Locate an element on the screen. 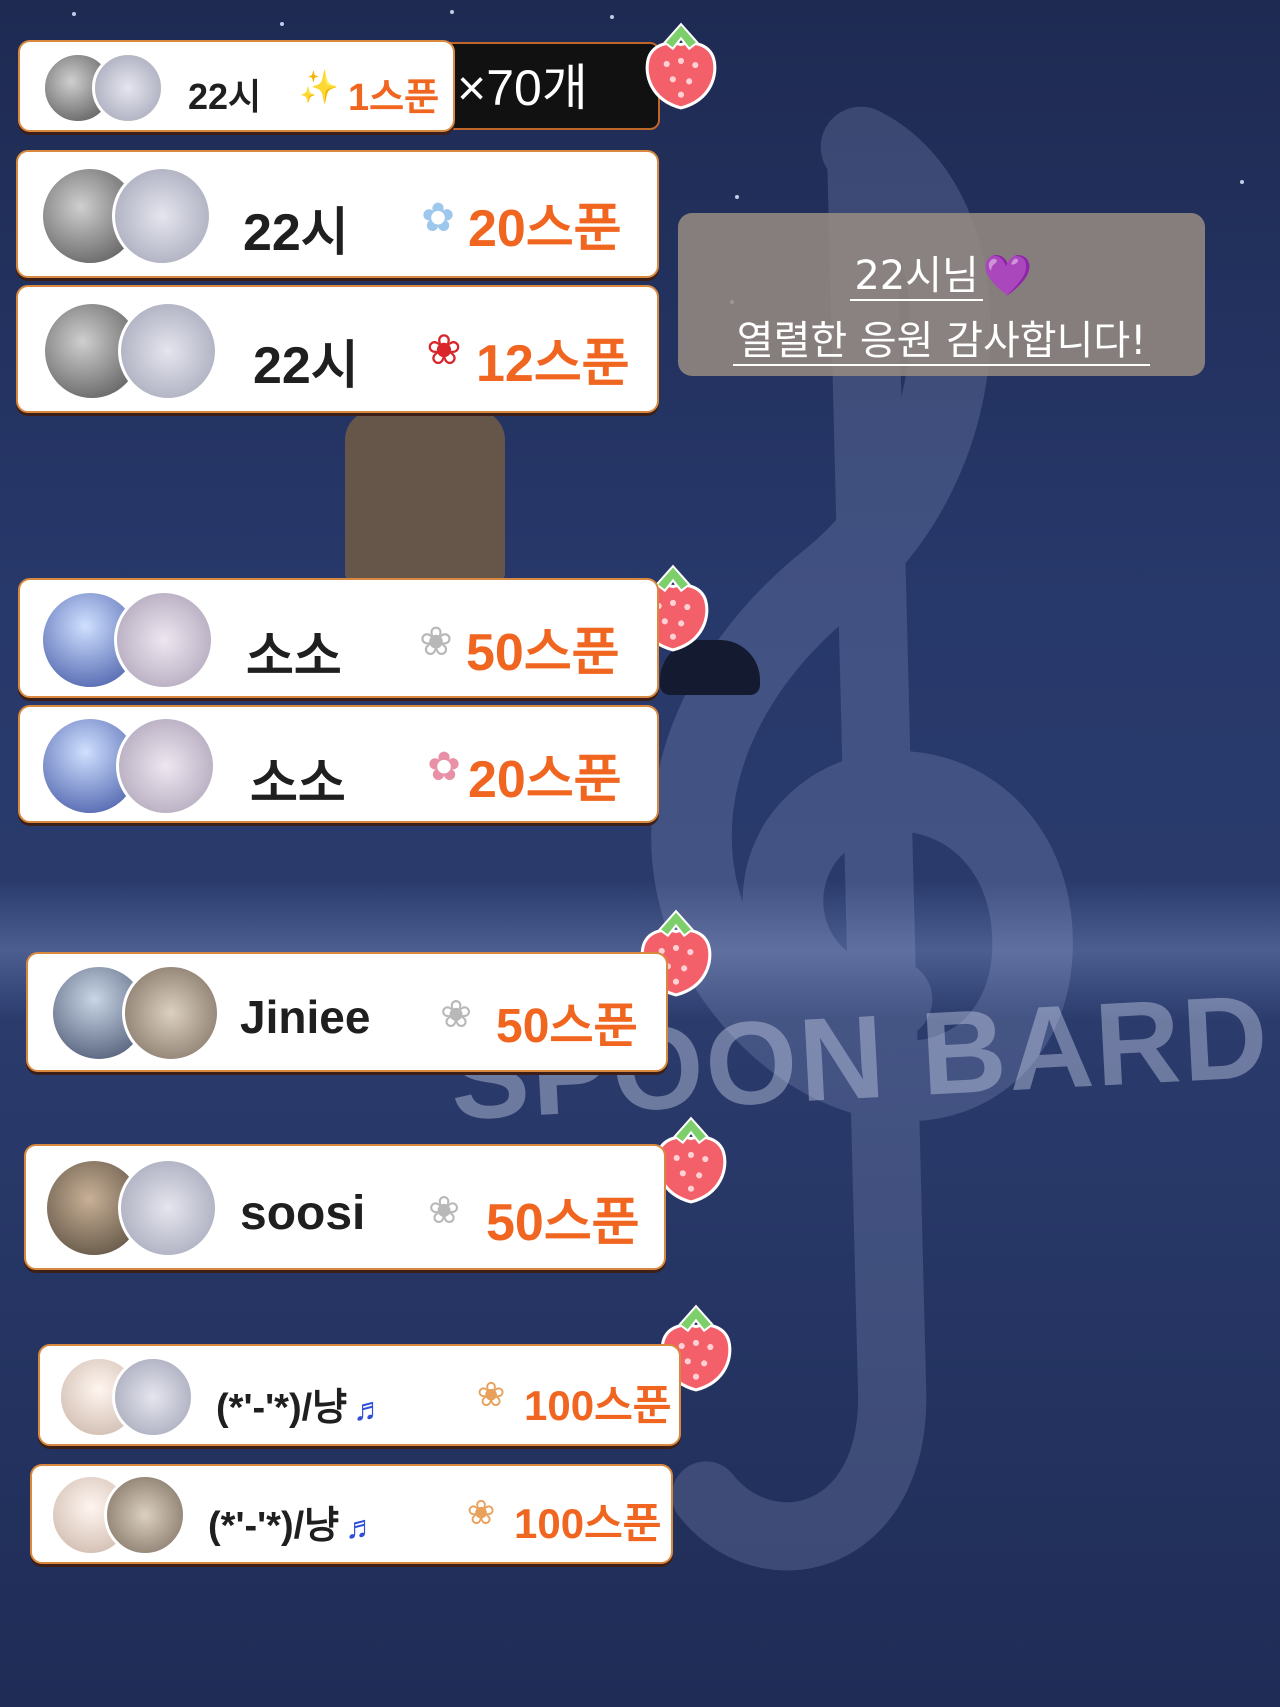 The image size is (1280, 1707). donation-card: 소소 ❀ 50스푼 is located at coordinates (338, 638).